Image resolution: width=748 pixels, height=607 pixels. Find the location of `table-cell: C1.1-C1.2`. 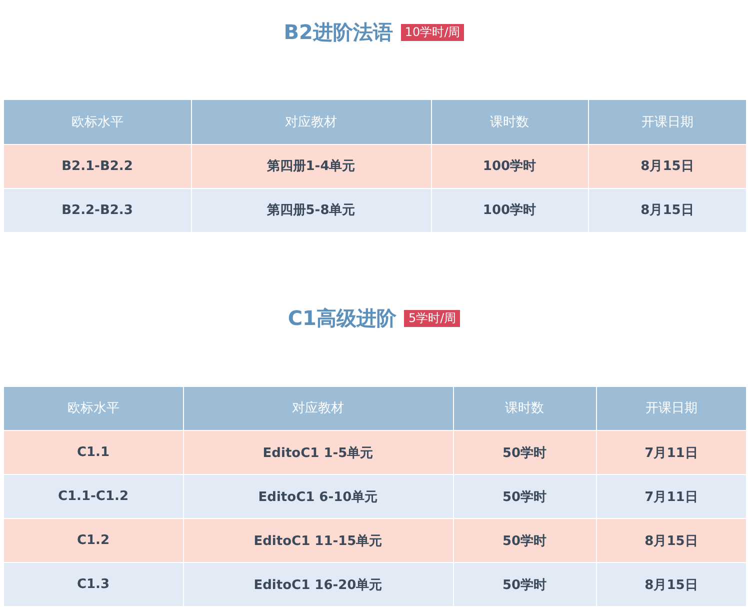

table-cell: C1.1-C1.2 is located at coordinates (93, 496).